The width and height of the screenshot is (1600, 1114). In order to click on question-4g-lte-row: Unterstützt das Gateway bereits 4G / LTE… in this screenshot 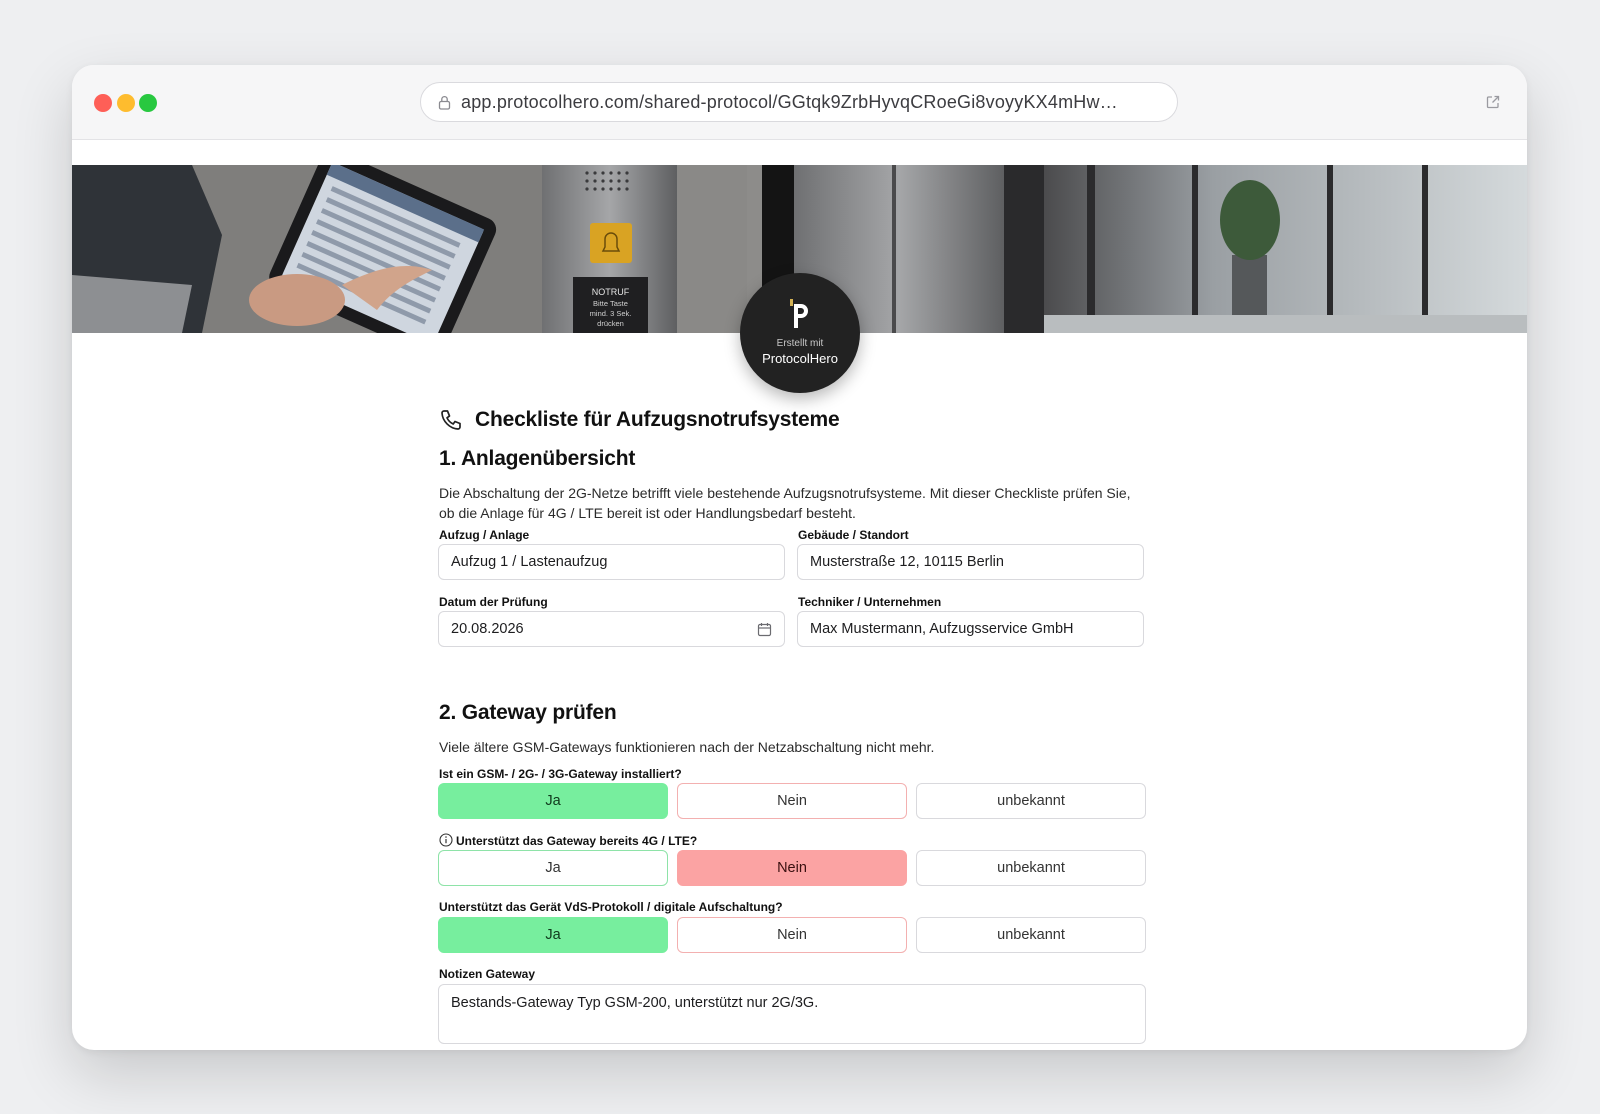, I will do `click(568, 840)`.